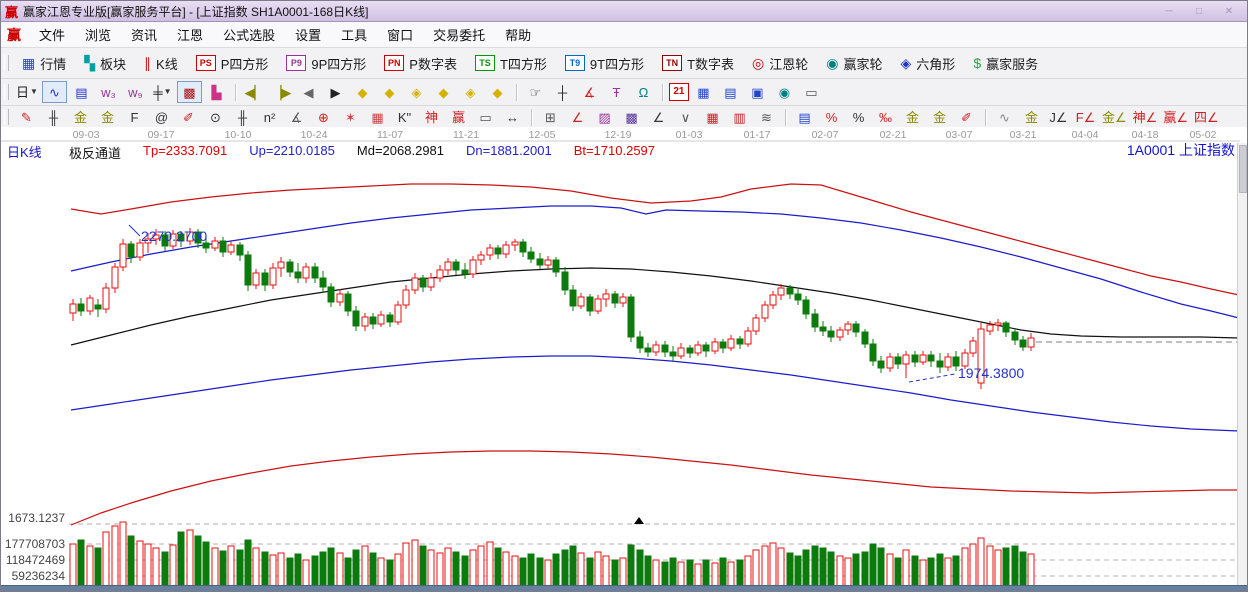  Describe the element at coordinates (811, 92) in the screenshot. I see `print-icon: ▭` at that location.